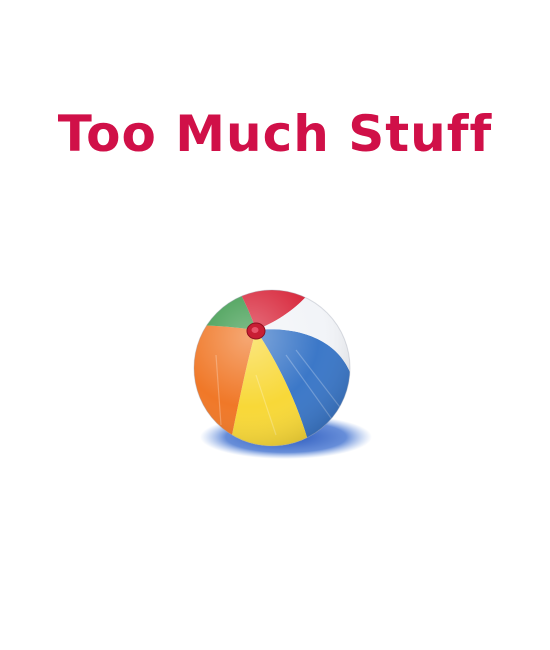 Image resolution: width=550 pixels, height=650 pixels. What do you see at coordinates (275, 134) in the screenshot?
I see `page-title: Too Much Stuff` at bounding box center [275, 134].